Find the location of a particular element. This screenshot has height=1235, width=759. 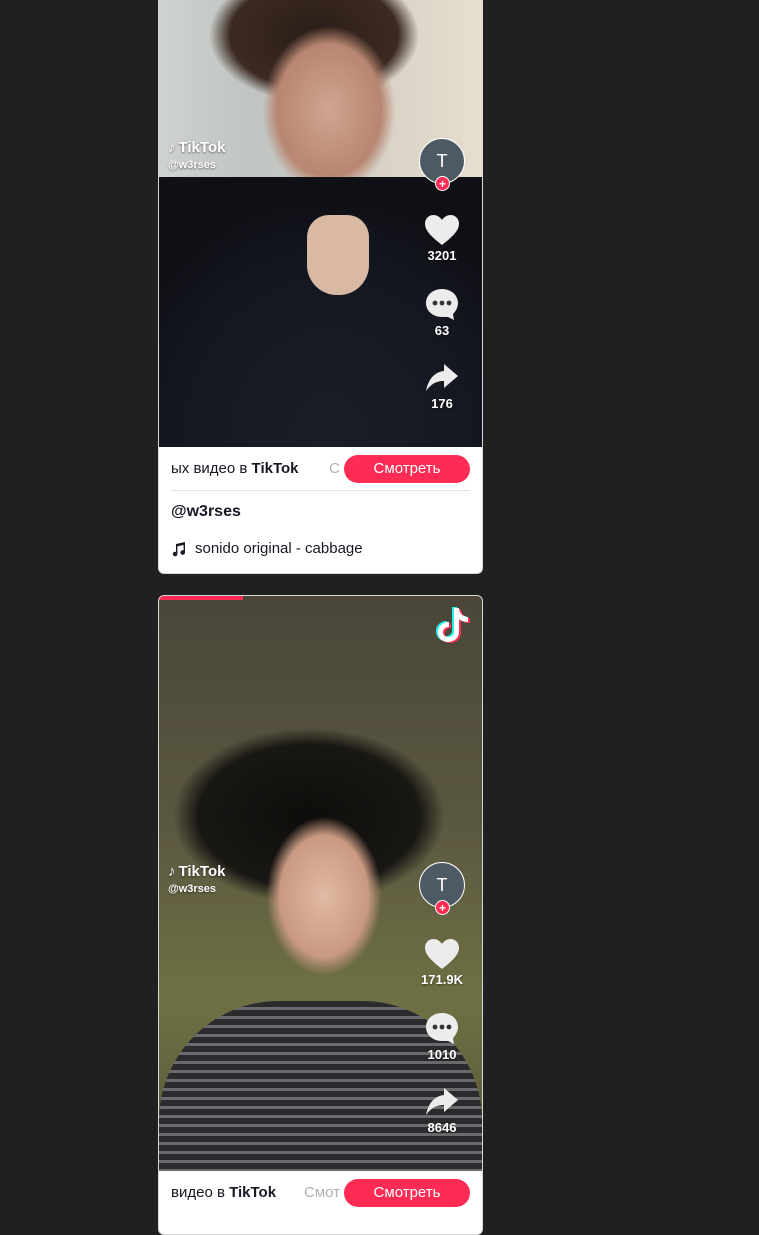

like-count: 171.9K is located at coordinates (442, 979).